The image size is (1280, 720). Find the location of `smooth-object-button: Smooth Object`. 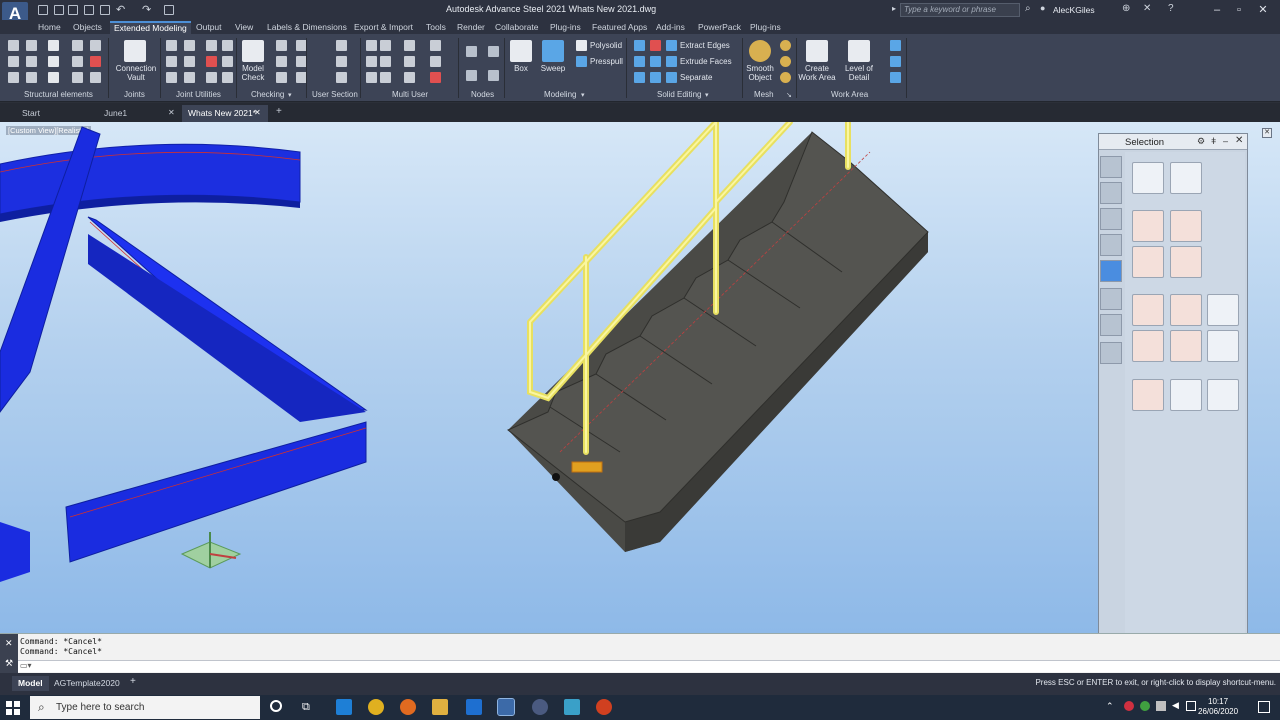

smooth-object-button: Smooth Object is located at coordinates (760, 73).